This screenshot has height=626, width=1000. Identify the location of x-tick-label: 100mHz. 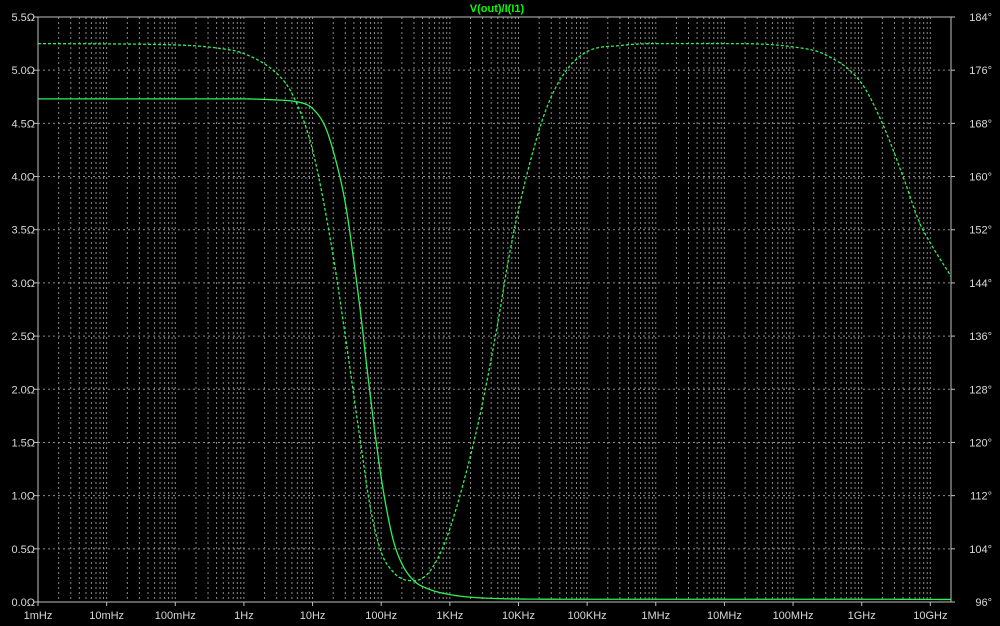
(175, 616).